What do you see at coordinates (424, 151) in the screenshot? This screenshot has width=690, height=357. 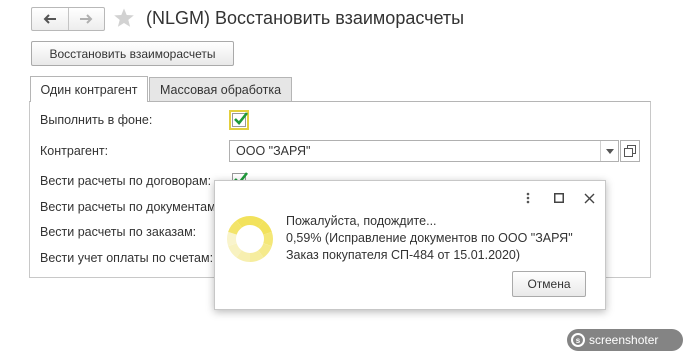 I see `counterparty-field: ООО "ЗАРЯ"` at bounding box center [424, 151].